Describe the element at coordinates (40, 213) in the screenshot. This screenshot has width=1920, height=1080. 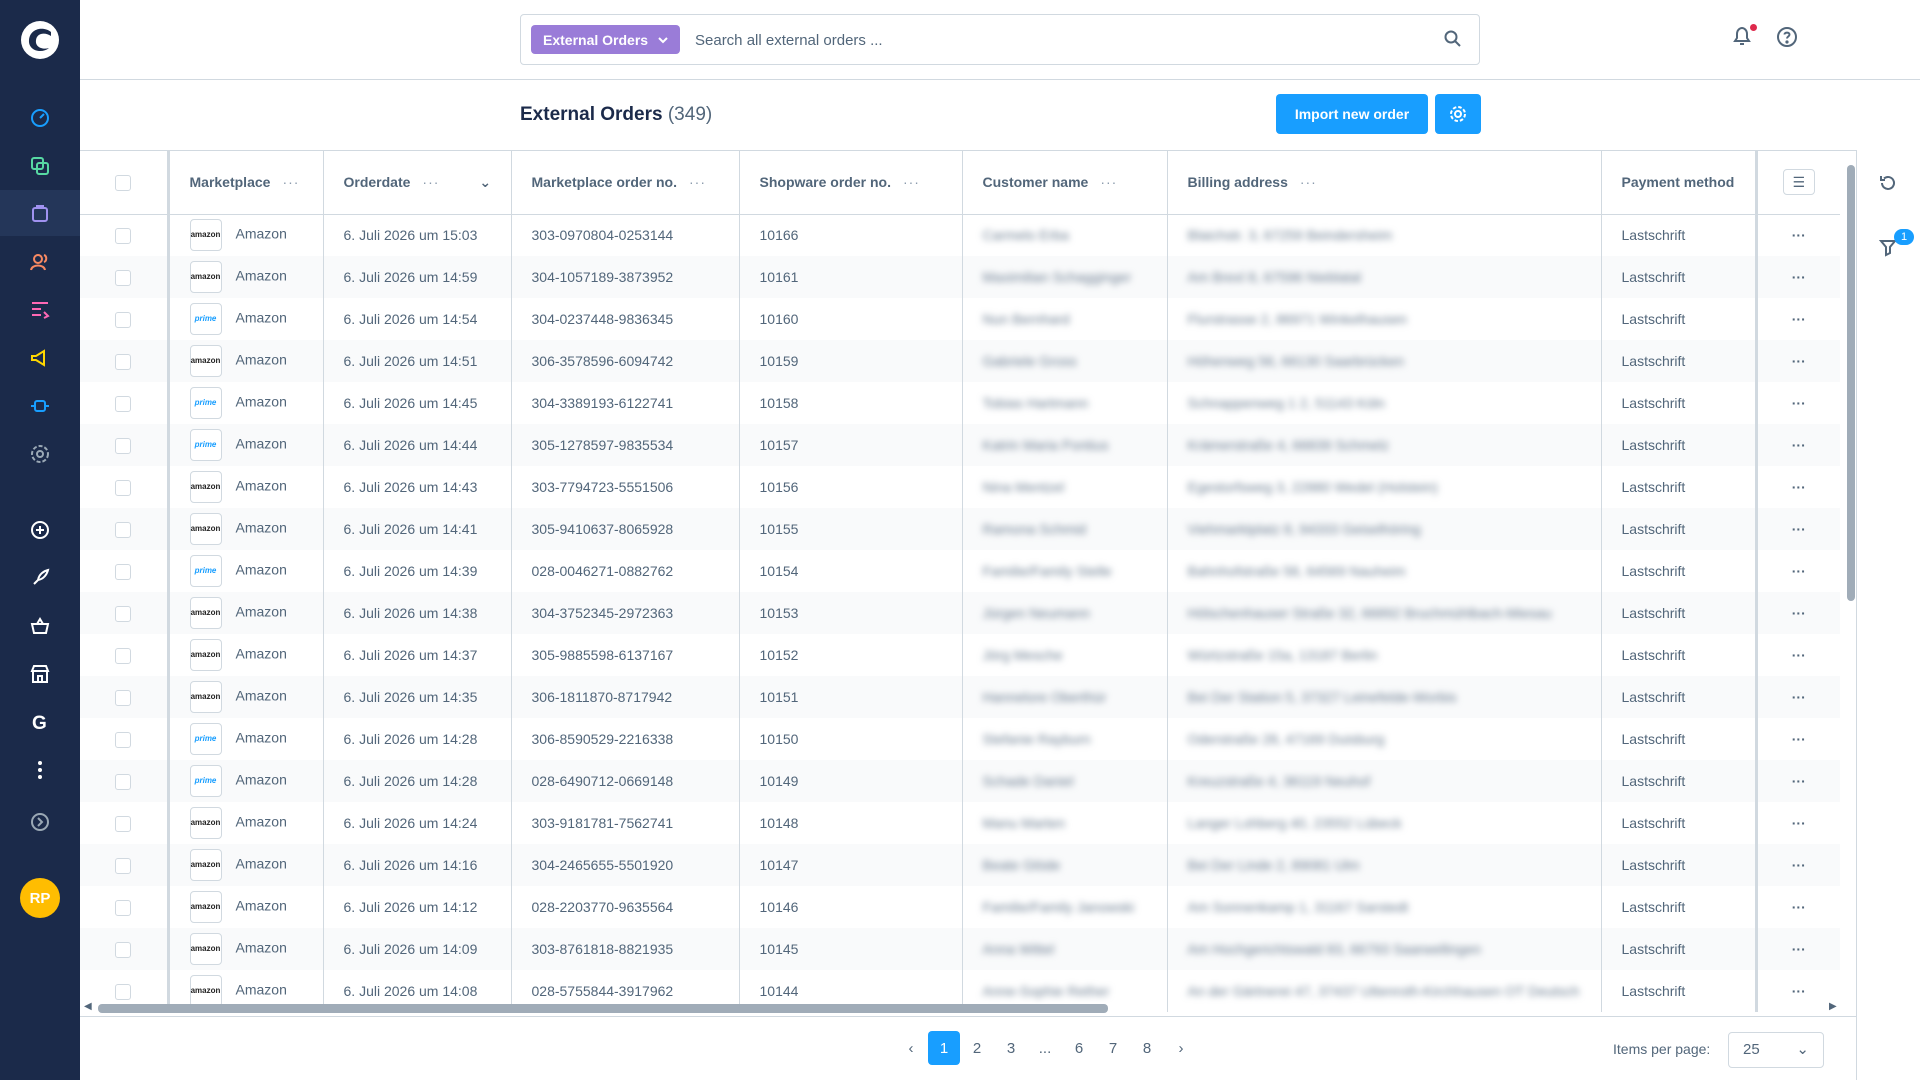
I see `orders-nav-active` at that location.